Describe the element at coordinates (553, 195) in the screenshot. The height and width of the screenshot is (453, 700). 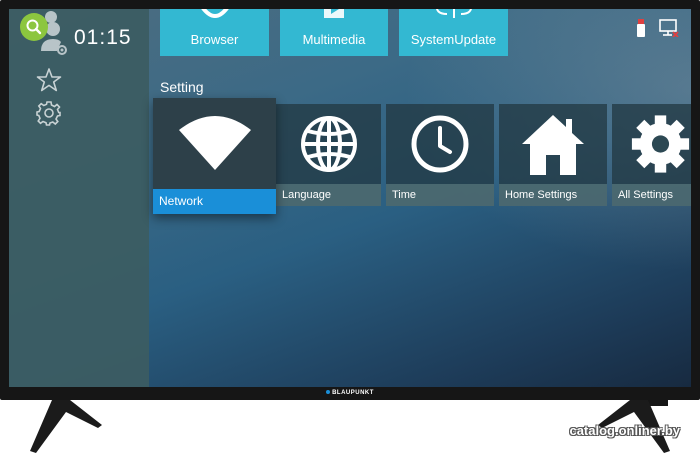
I see `tile-home-settings-label: Home Settings` at that location.